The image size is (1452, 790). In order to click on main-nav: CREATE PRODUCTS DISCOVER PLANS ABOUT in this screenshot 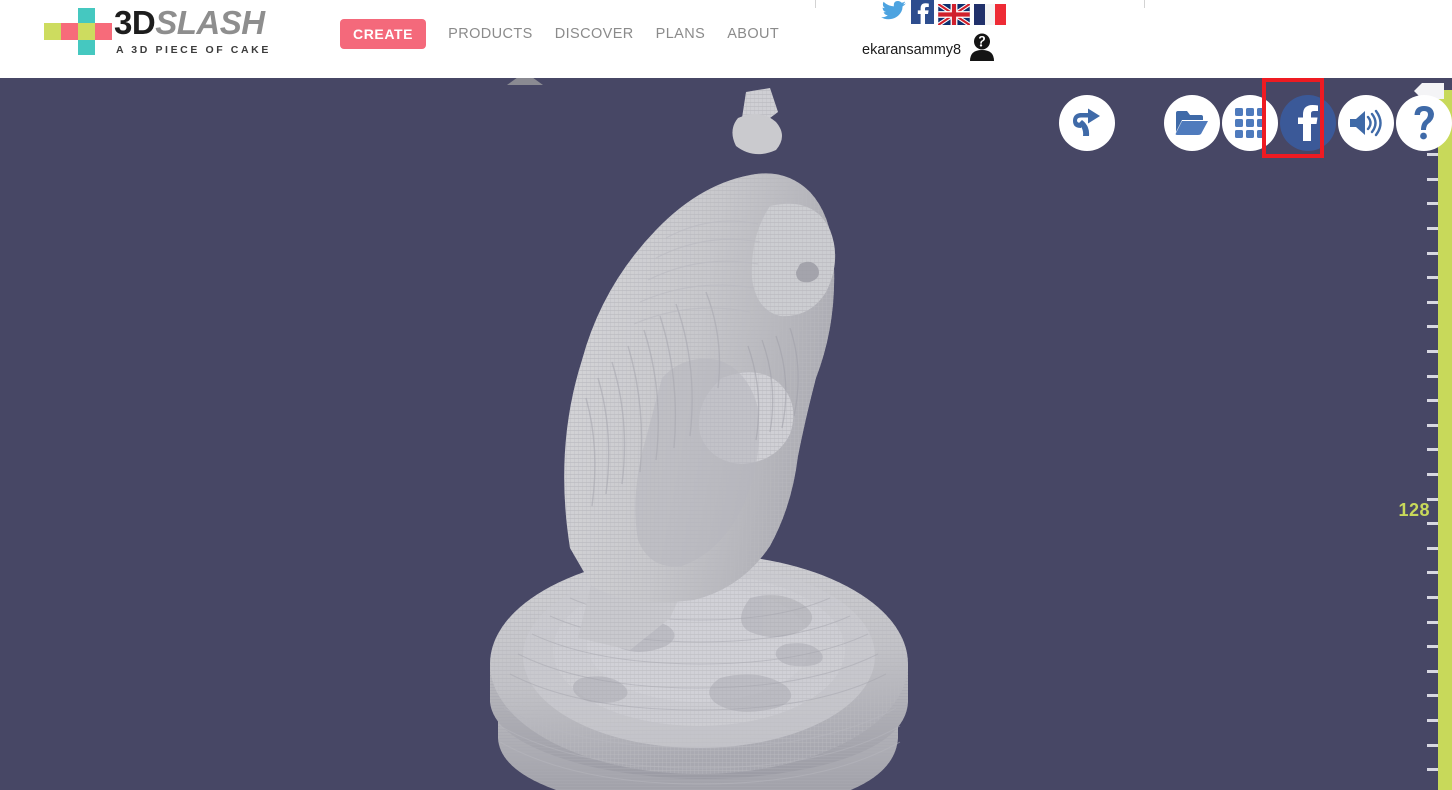, I will do `click(559, 34)`.